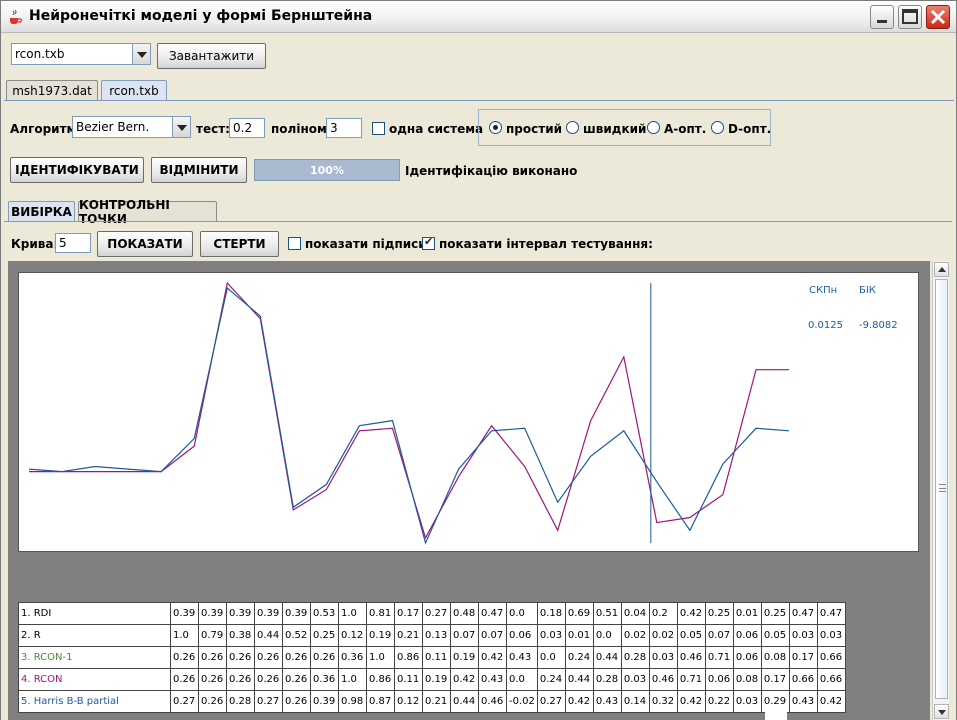 This screenshot has width=957, height=720. I want to click on identify-button: ІДЕНТИФІКУВАТИ, so click(77, 170).